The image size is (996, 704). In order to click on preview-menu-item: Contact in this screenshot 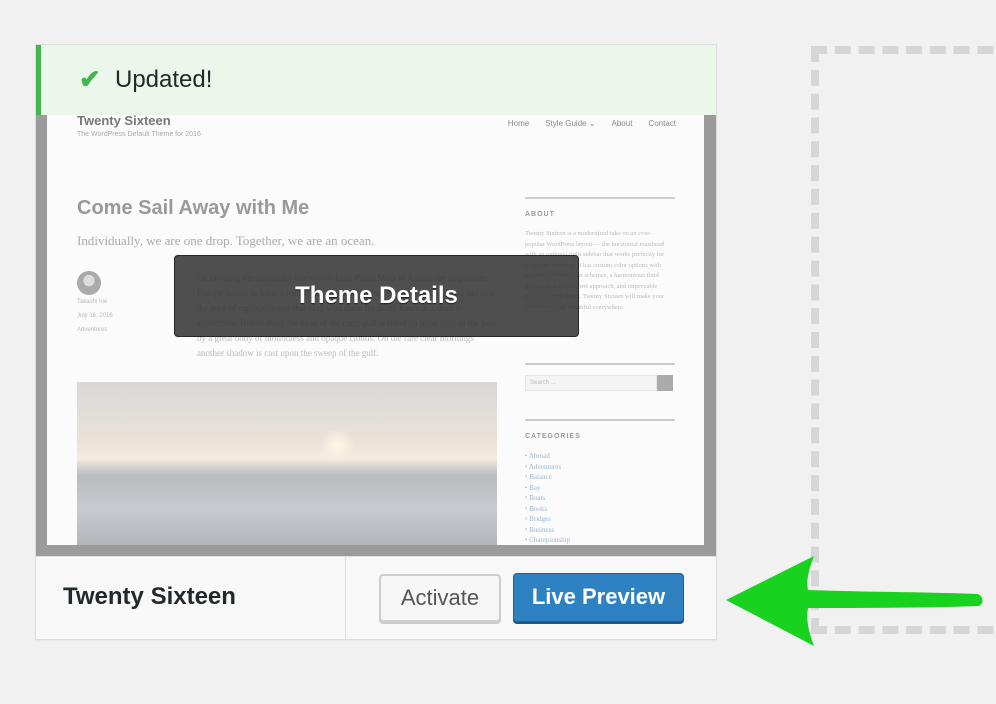, I will do `click(662, 123)`.